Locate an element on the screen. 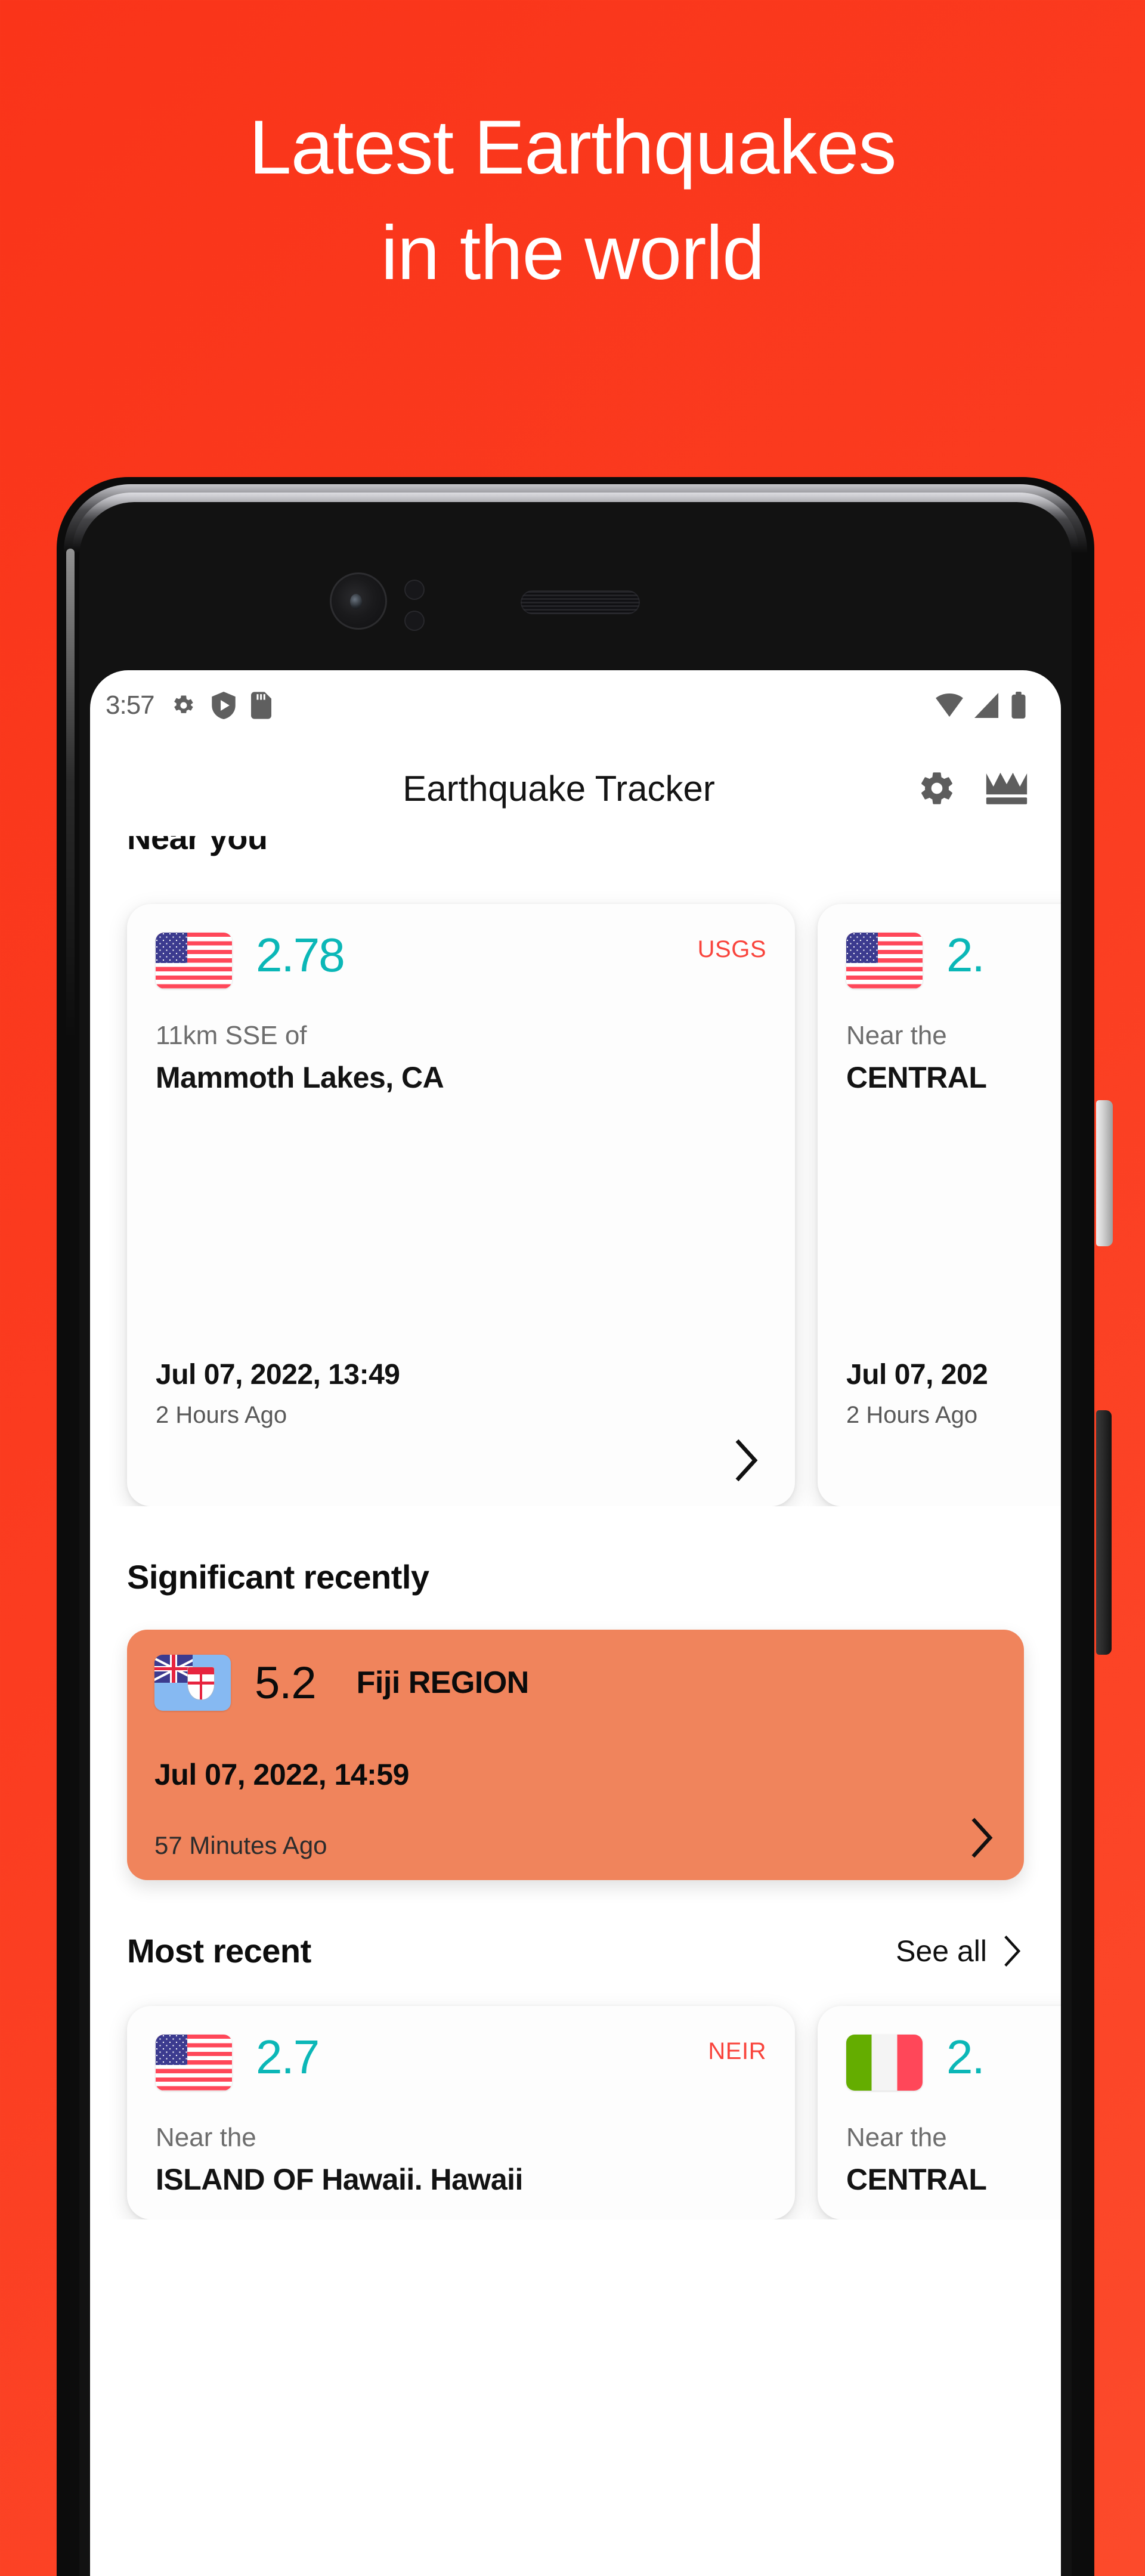 The width and height of the screenshot is (1145, 2576). front-camera-icon is located at coordinates (358, 601).